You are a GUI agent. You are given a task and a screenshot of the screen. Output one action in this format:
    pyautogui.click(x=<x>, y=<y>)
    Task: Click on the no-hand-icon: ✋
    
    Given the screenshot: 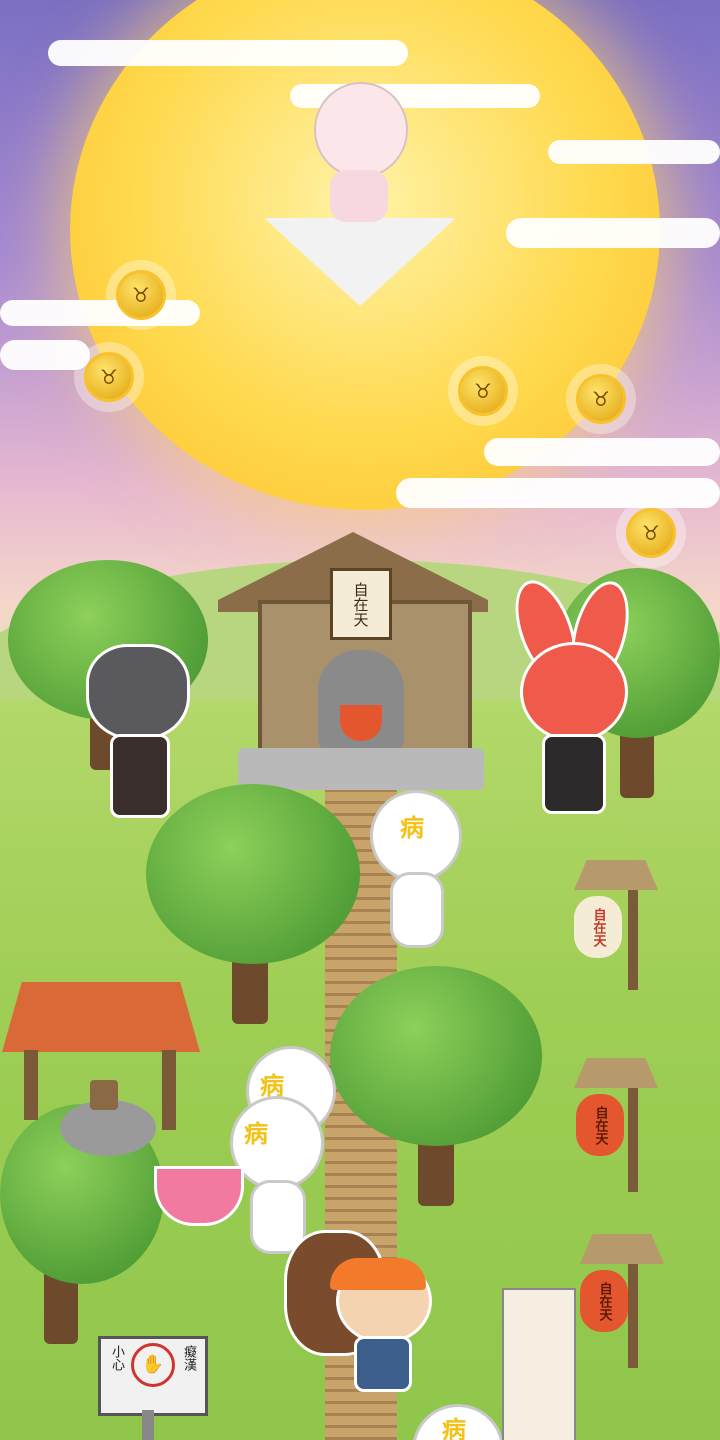 What is the action you would take?
    pyautogui.click(x=153, y=1365)
    